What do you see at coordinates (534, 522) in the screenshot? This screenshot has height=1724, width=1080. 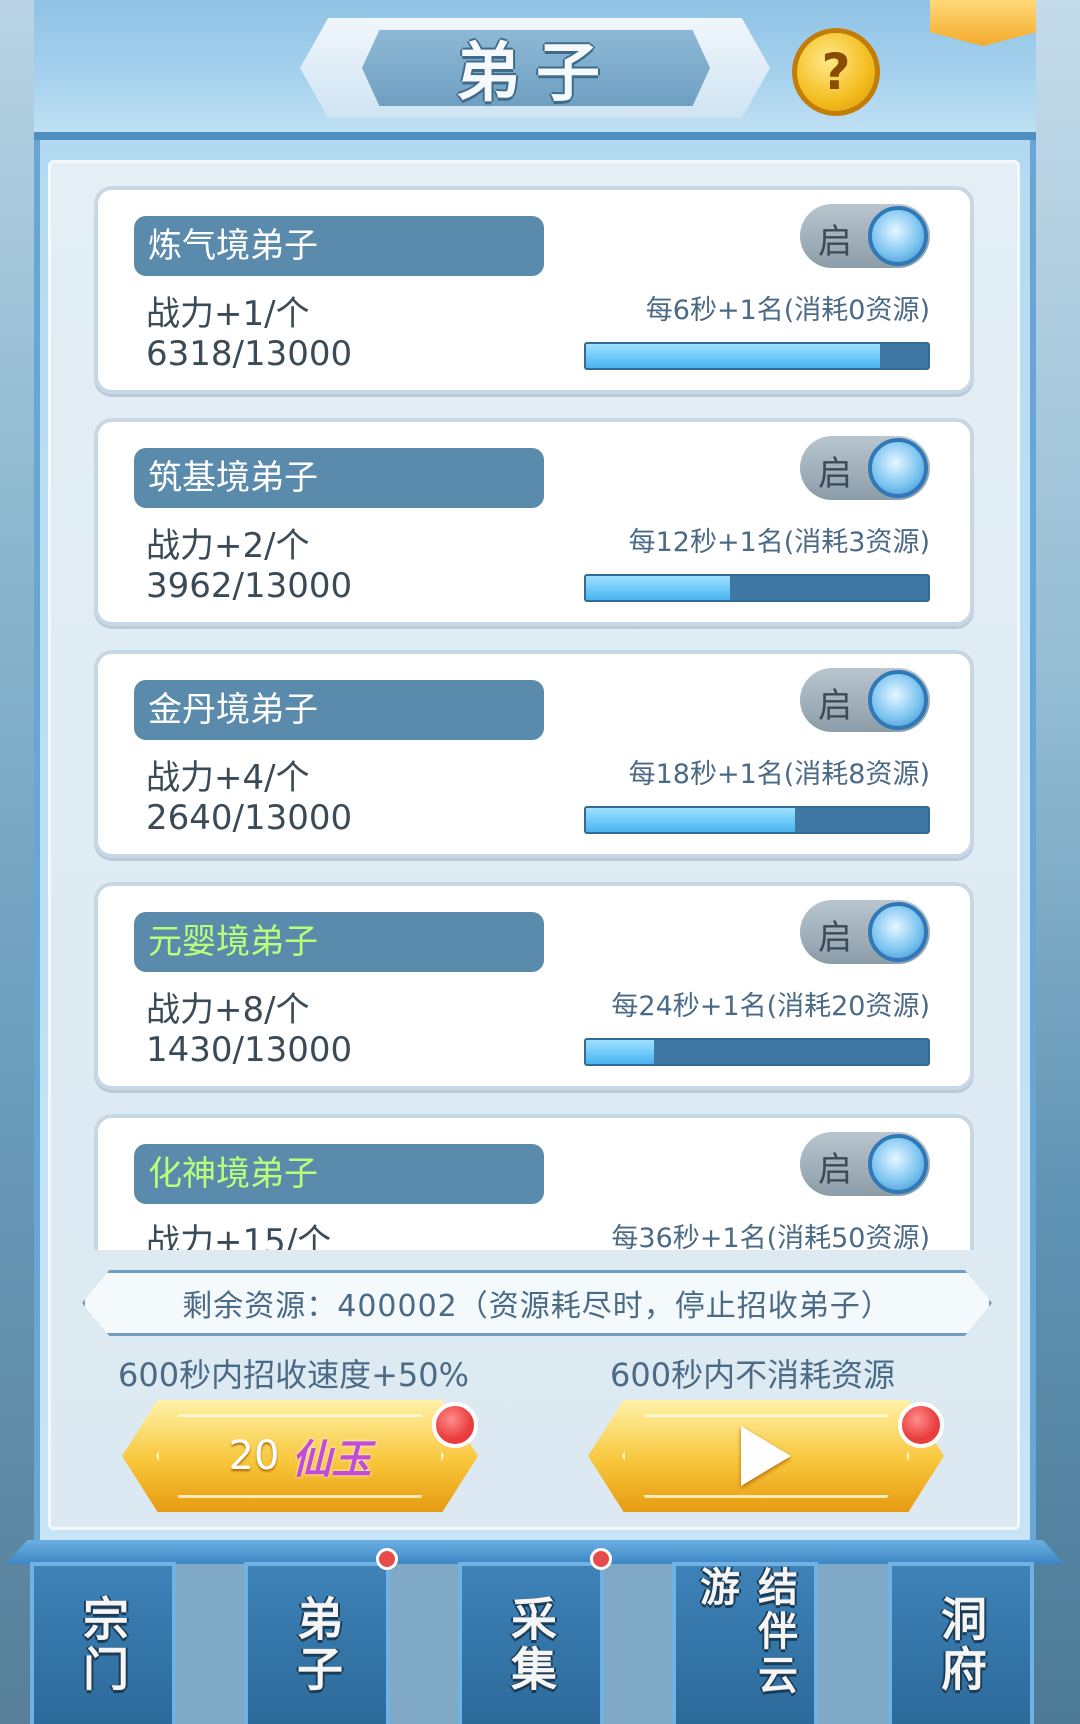 I see `disciple-card-zhuji: 筑基境弟子 战力+2/个 3962/13000 每12秒+1名(消耗3资源) 启` at bounding box center [534, 522].